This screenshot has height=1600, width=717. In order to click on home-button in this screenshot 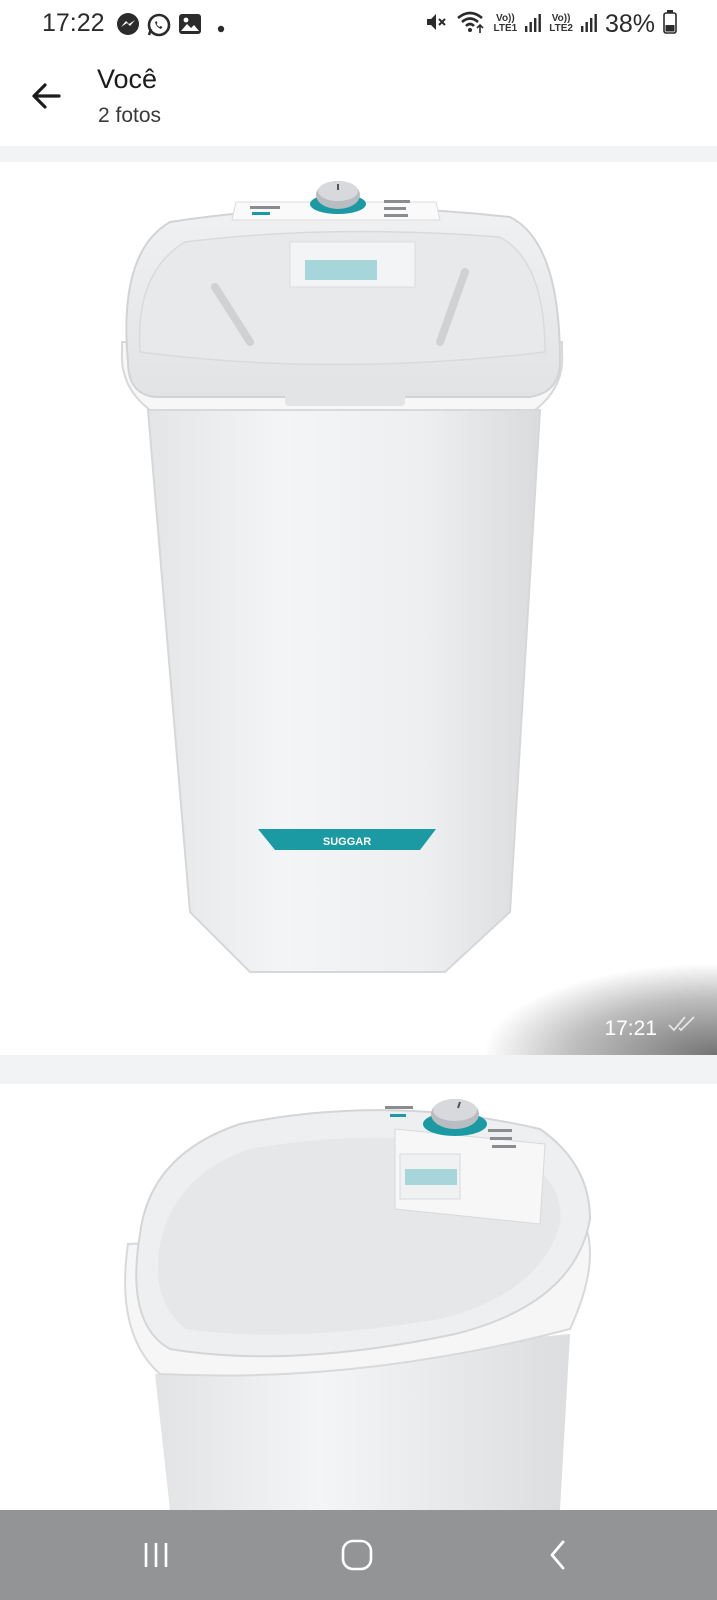, I will do `click(357, 1555)`.